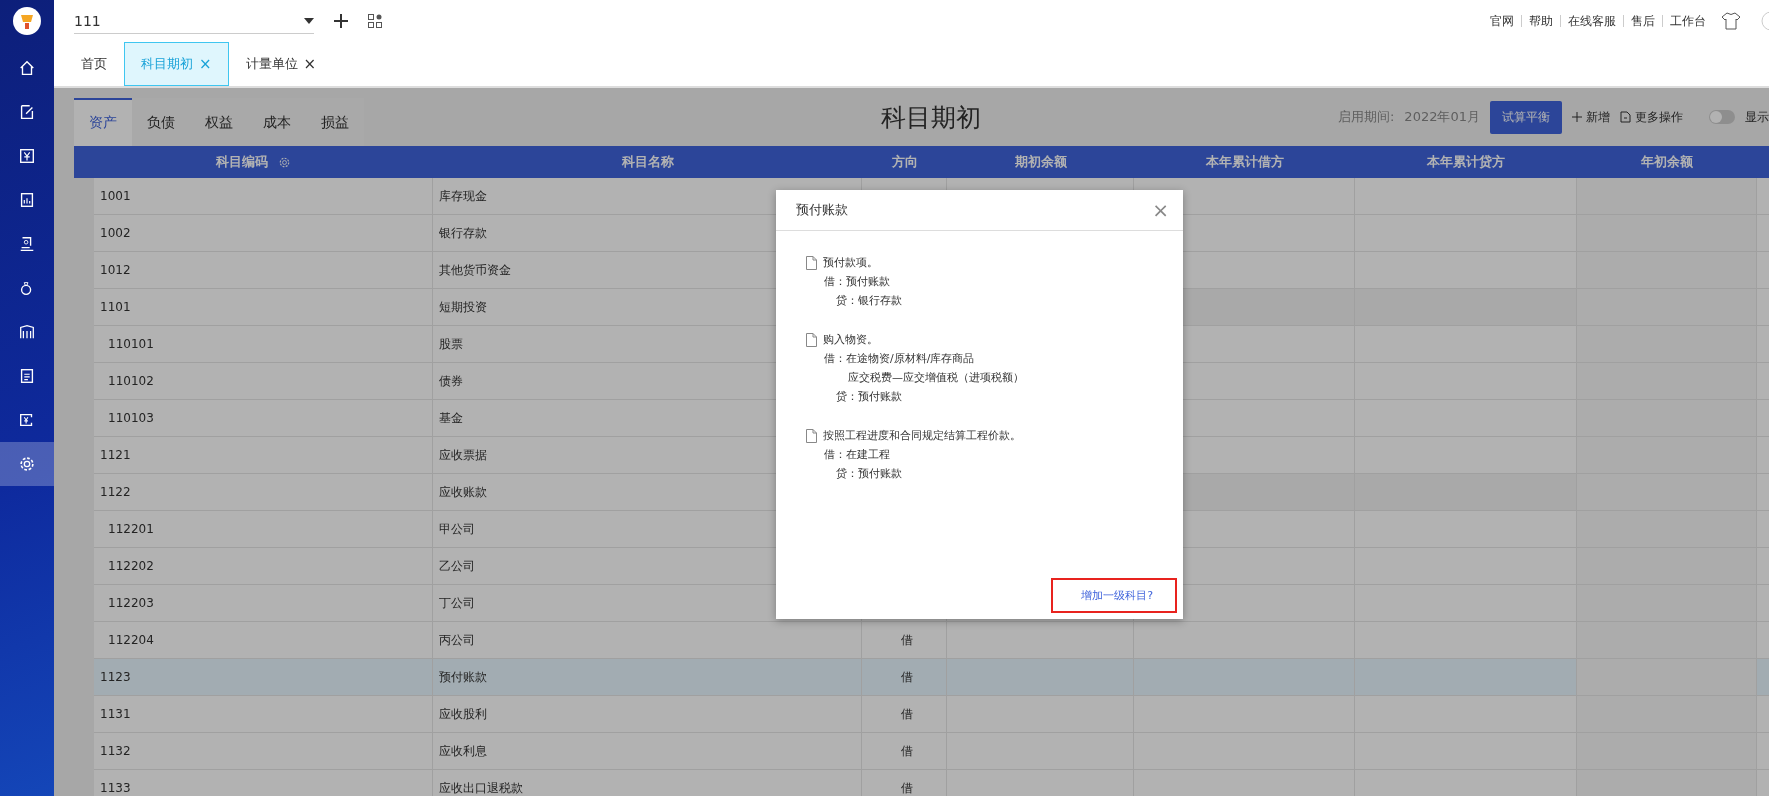 This screenshot has width=1769, height=796. I want to click on table-cell-text: 110102, so click(130, 381).